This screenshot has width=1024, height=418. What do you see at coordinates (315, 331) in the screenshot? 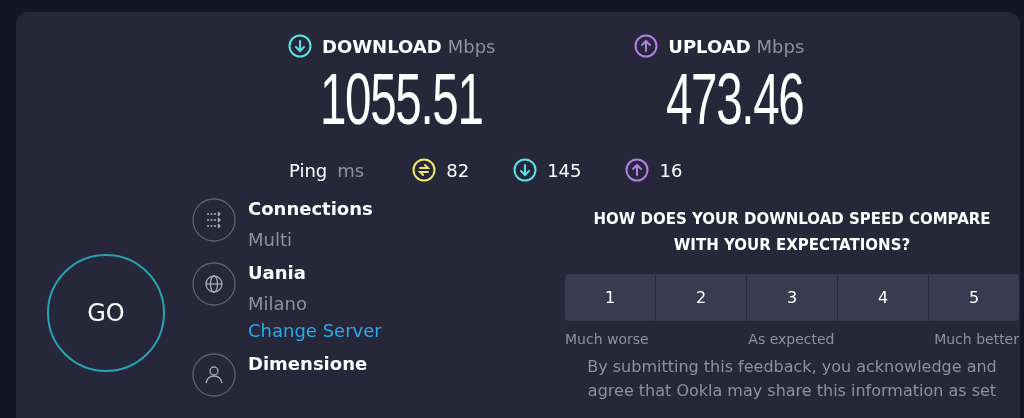
I see `change-server-link: Change Server` at bounding box center [315, 331].